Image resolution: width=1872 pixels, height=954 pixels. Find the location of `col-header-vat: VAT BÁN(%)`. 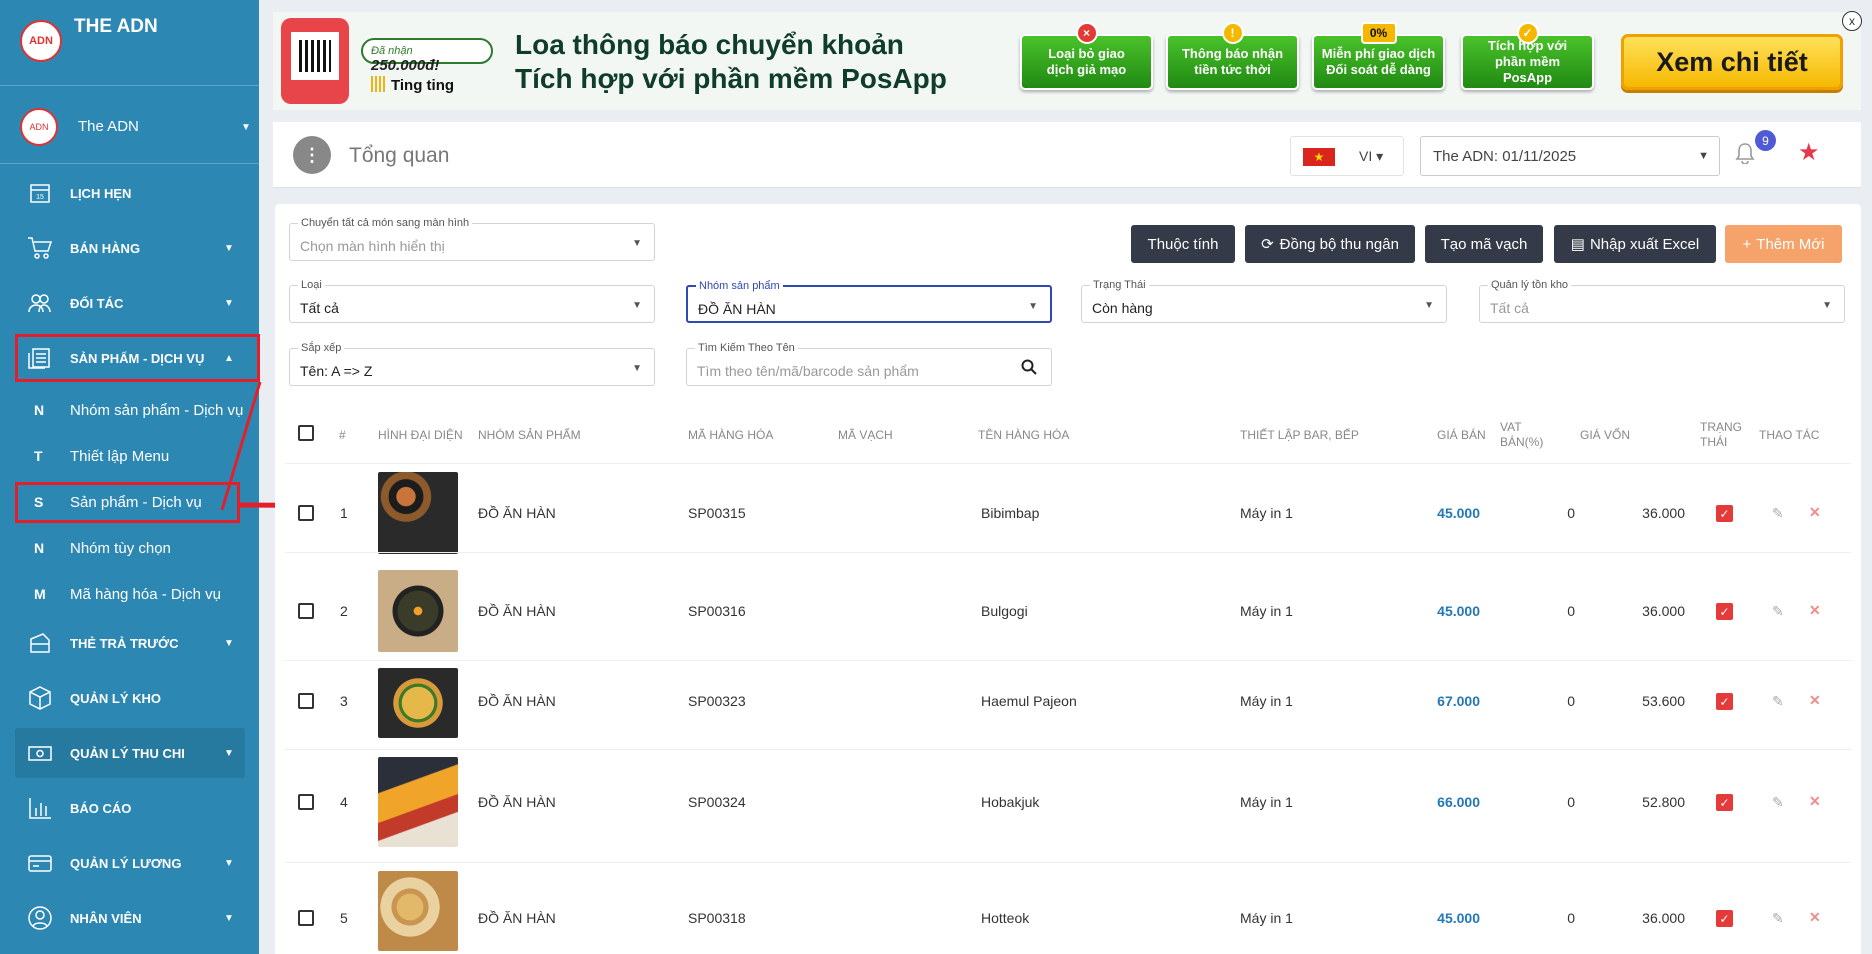

col-header-vat: VAT BÁN(%) is located at coordinates (1521, 435).